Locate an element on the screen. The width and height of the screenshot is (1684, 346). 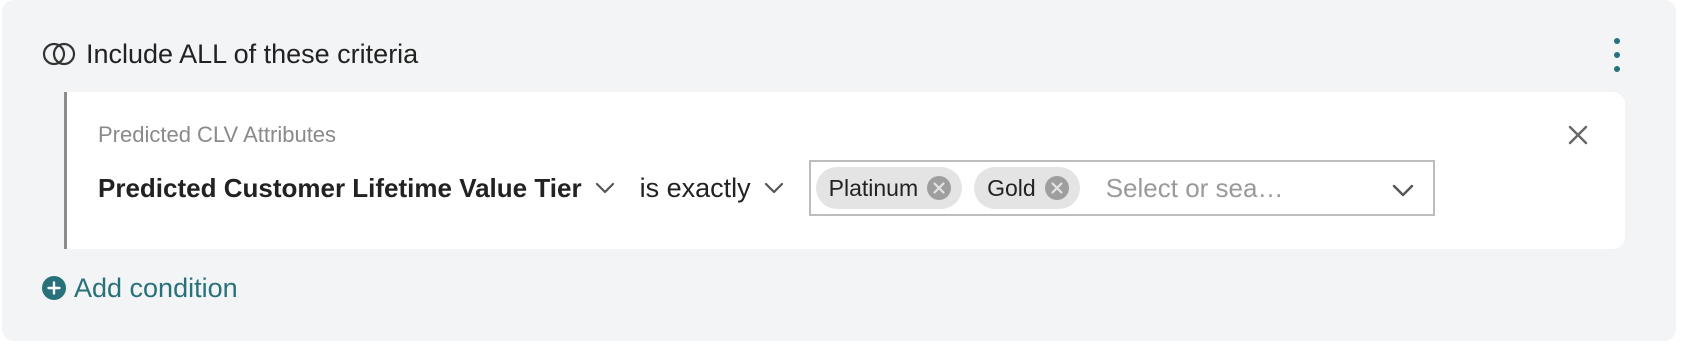
value-chip: Platinum is located at coordinates (889, 188).